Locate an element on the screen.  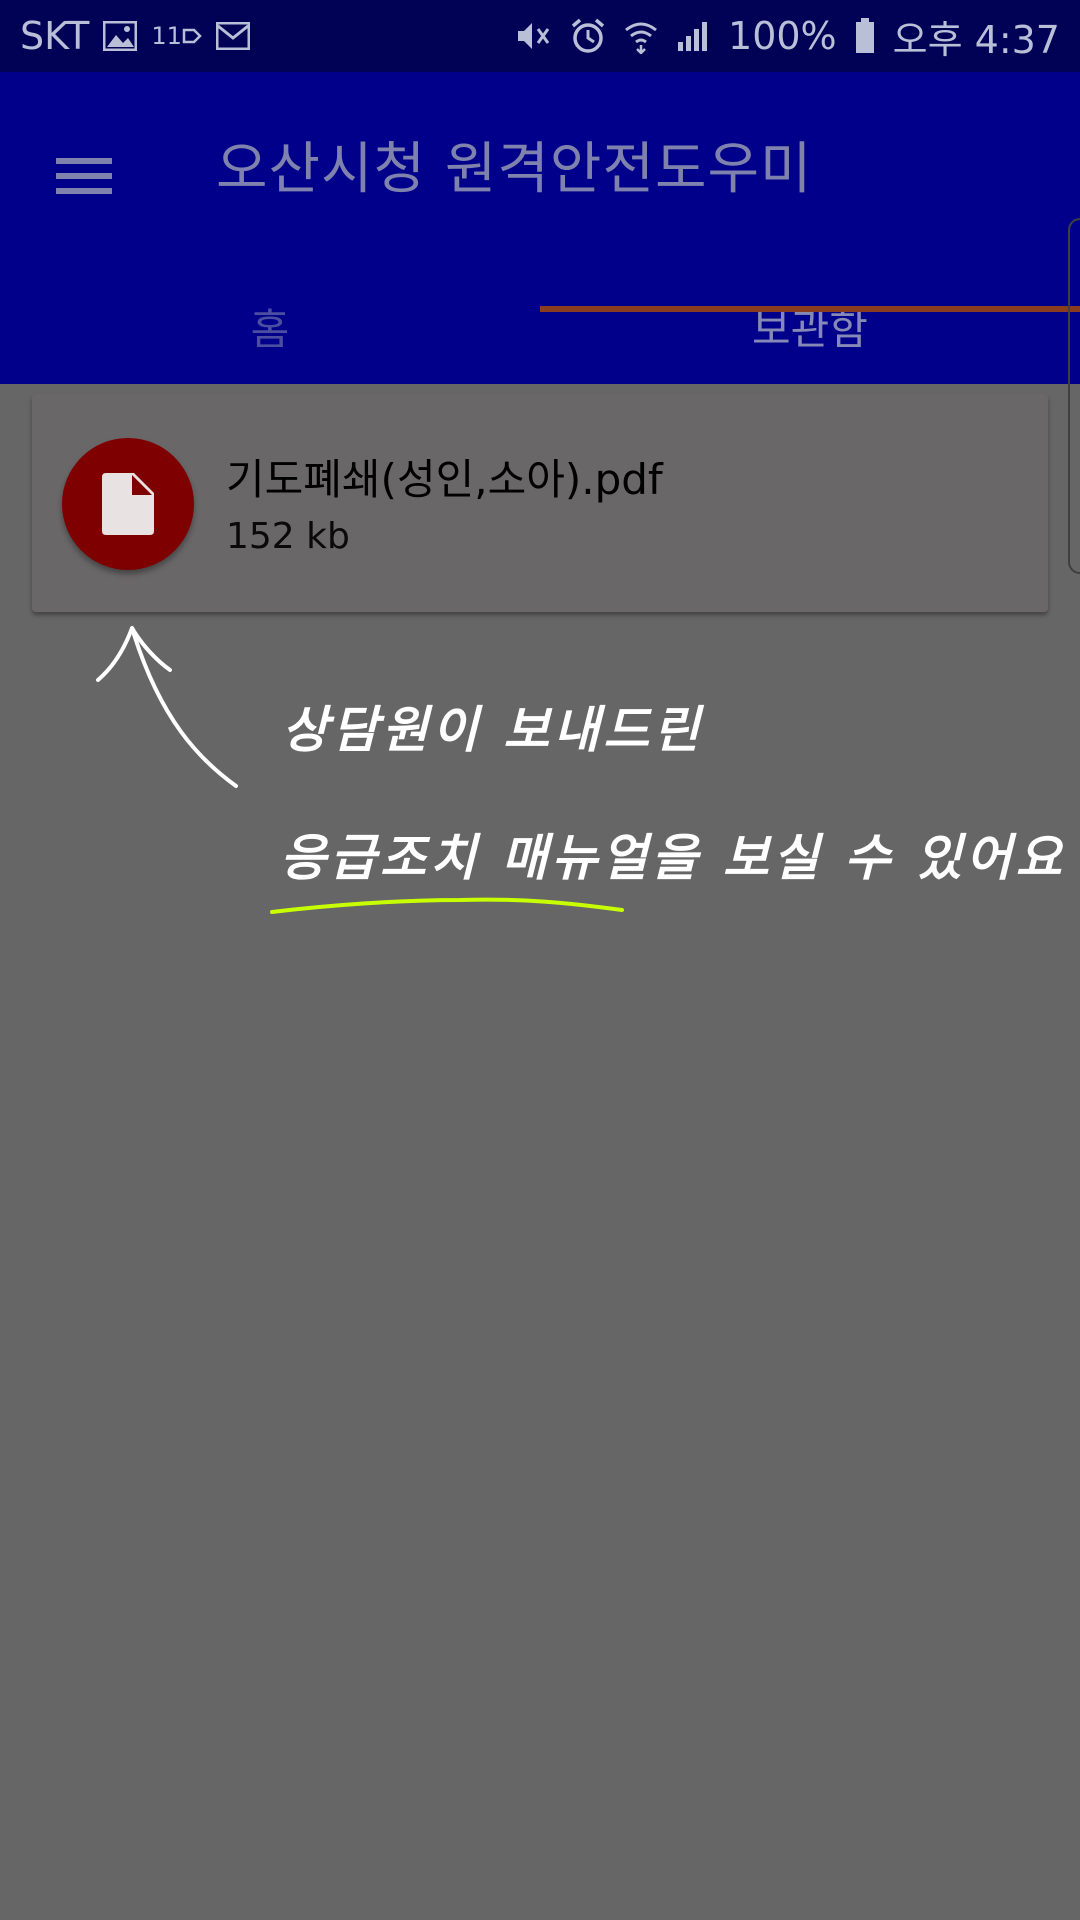
file-size: 152 kb is located at coordinates (288, 536).